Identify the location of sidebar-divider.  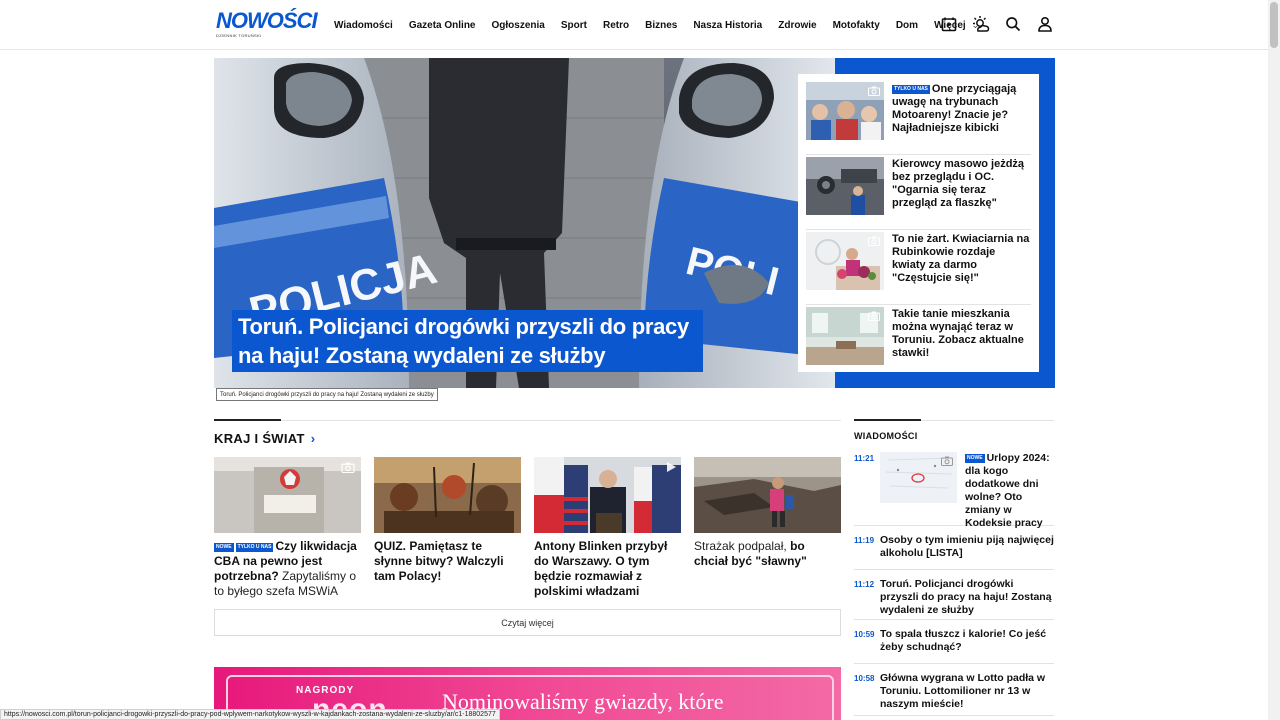
(954, 420).